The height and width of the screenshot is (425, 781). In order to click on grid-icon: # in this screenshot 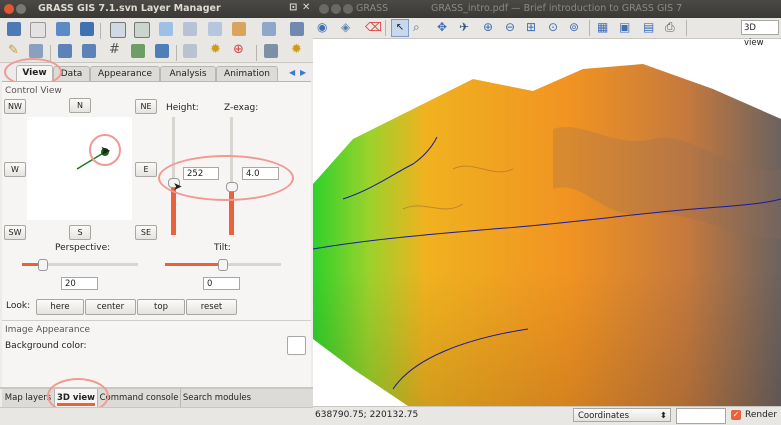, I will do `click(114, 49)`.